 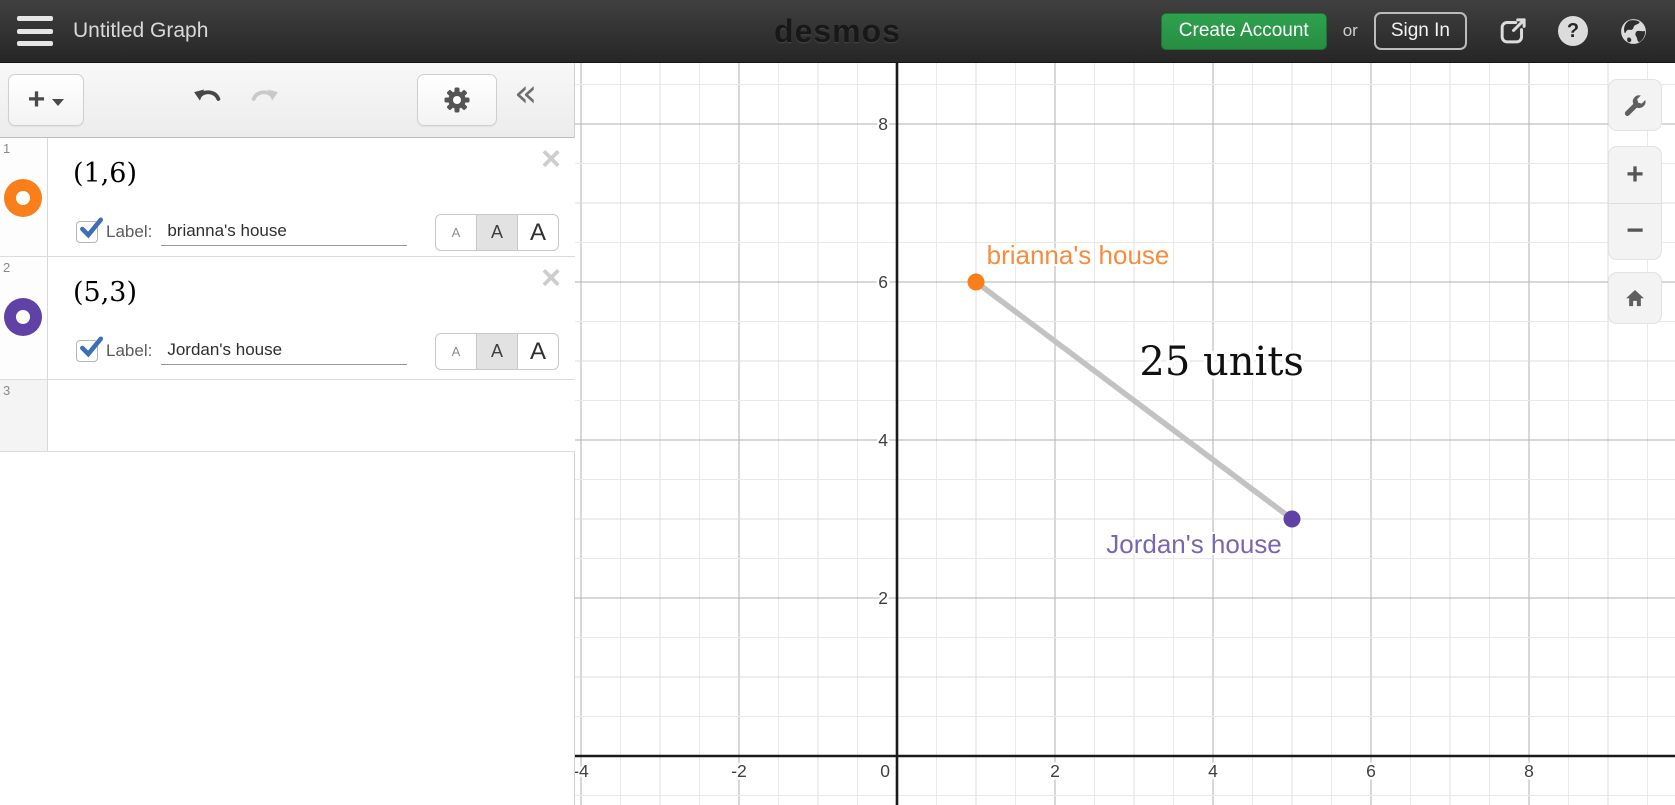 What do you see at coordinates (1633, 31) in the screenshot?
I see `language-globe-icon` at bounding box center [1633, 31].